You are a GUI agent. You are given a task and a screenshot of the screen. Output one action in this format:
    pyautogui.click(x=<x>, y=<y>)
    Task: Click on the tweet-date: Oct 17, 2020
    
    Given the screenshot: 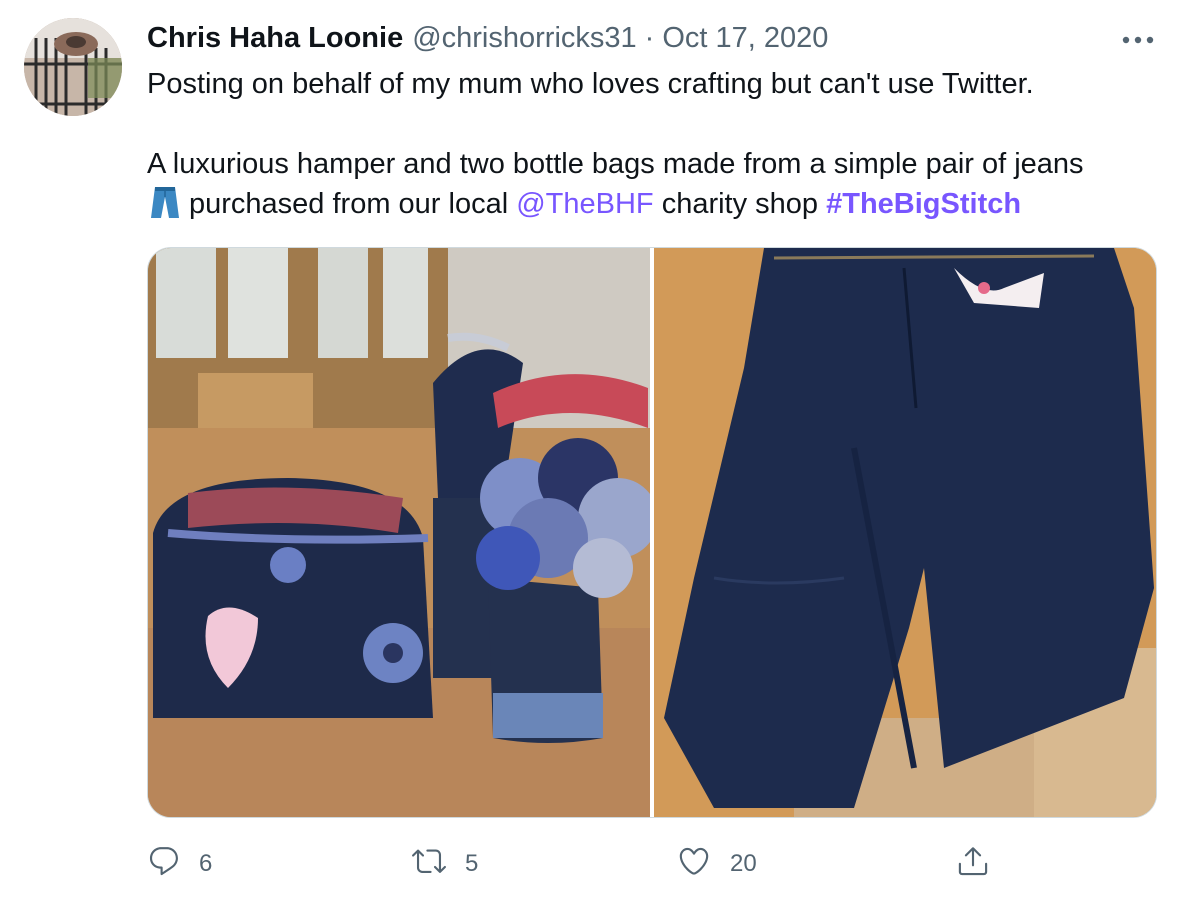 What is the action you would take?
    pyautogui.click(x=745, y=38)
    